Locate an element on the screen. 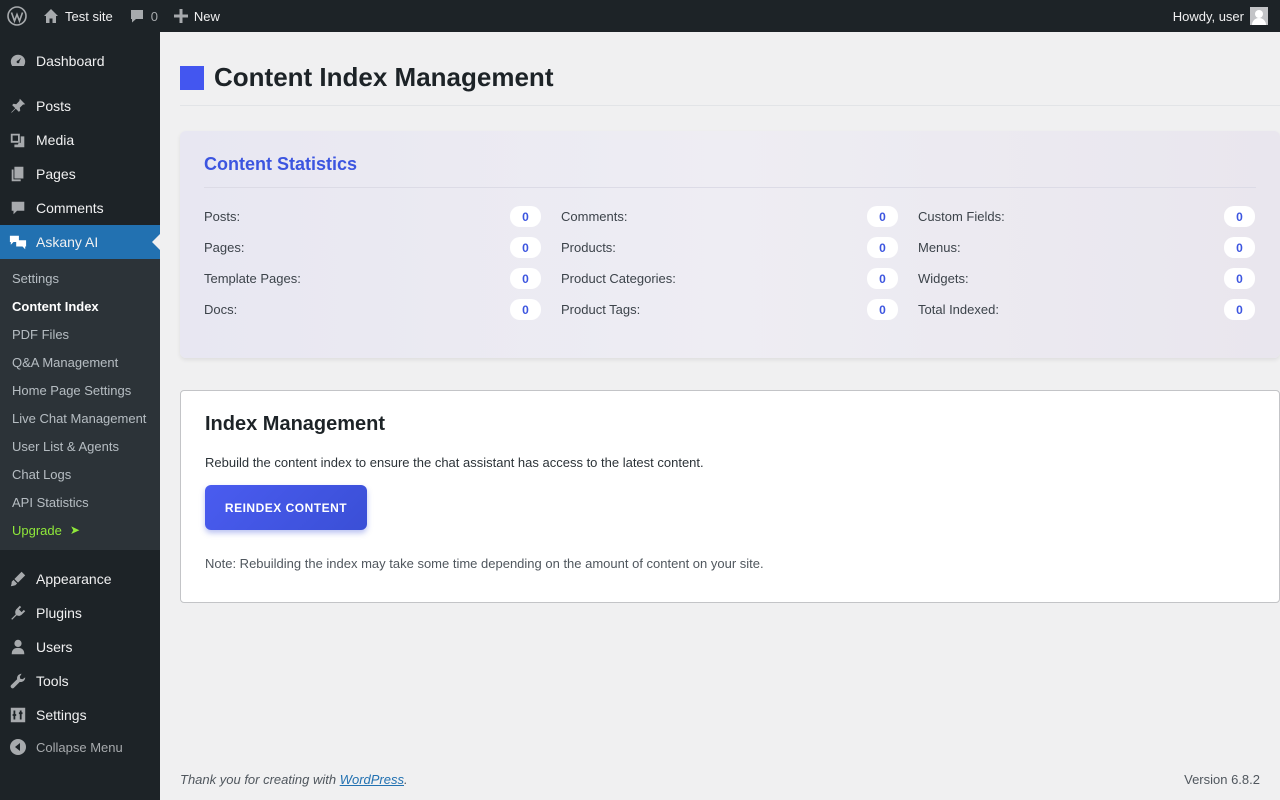 The height and width of the screenshot is (800, 1280). stat-label: Product Tags: is located at coordinates (601, 309).